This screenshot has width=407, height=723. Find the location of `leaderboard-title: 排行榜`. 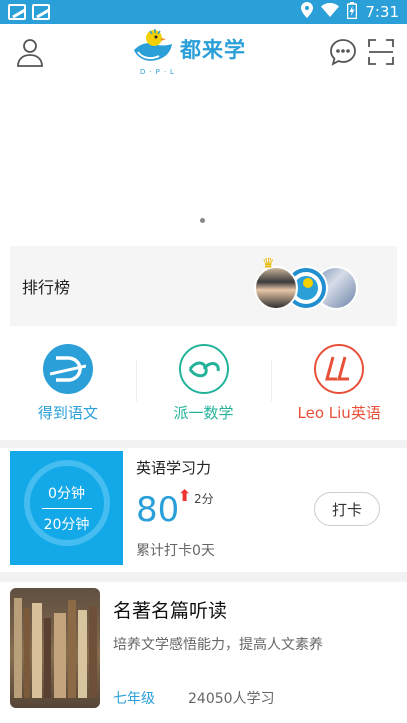

leaderboard-title: 排行榜 is located at coordinates (46, 287).